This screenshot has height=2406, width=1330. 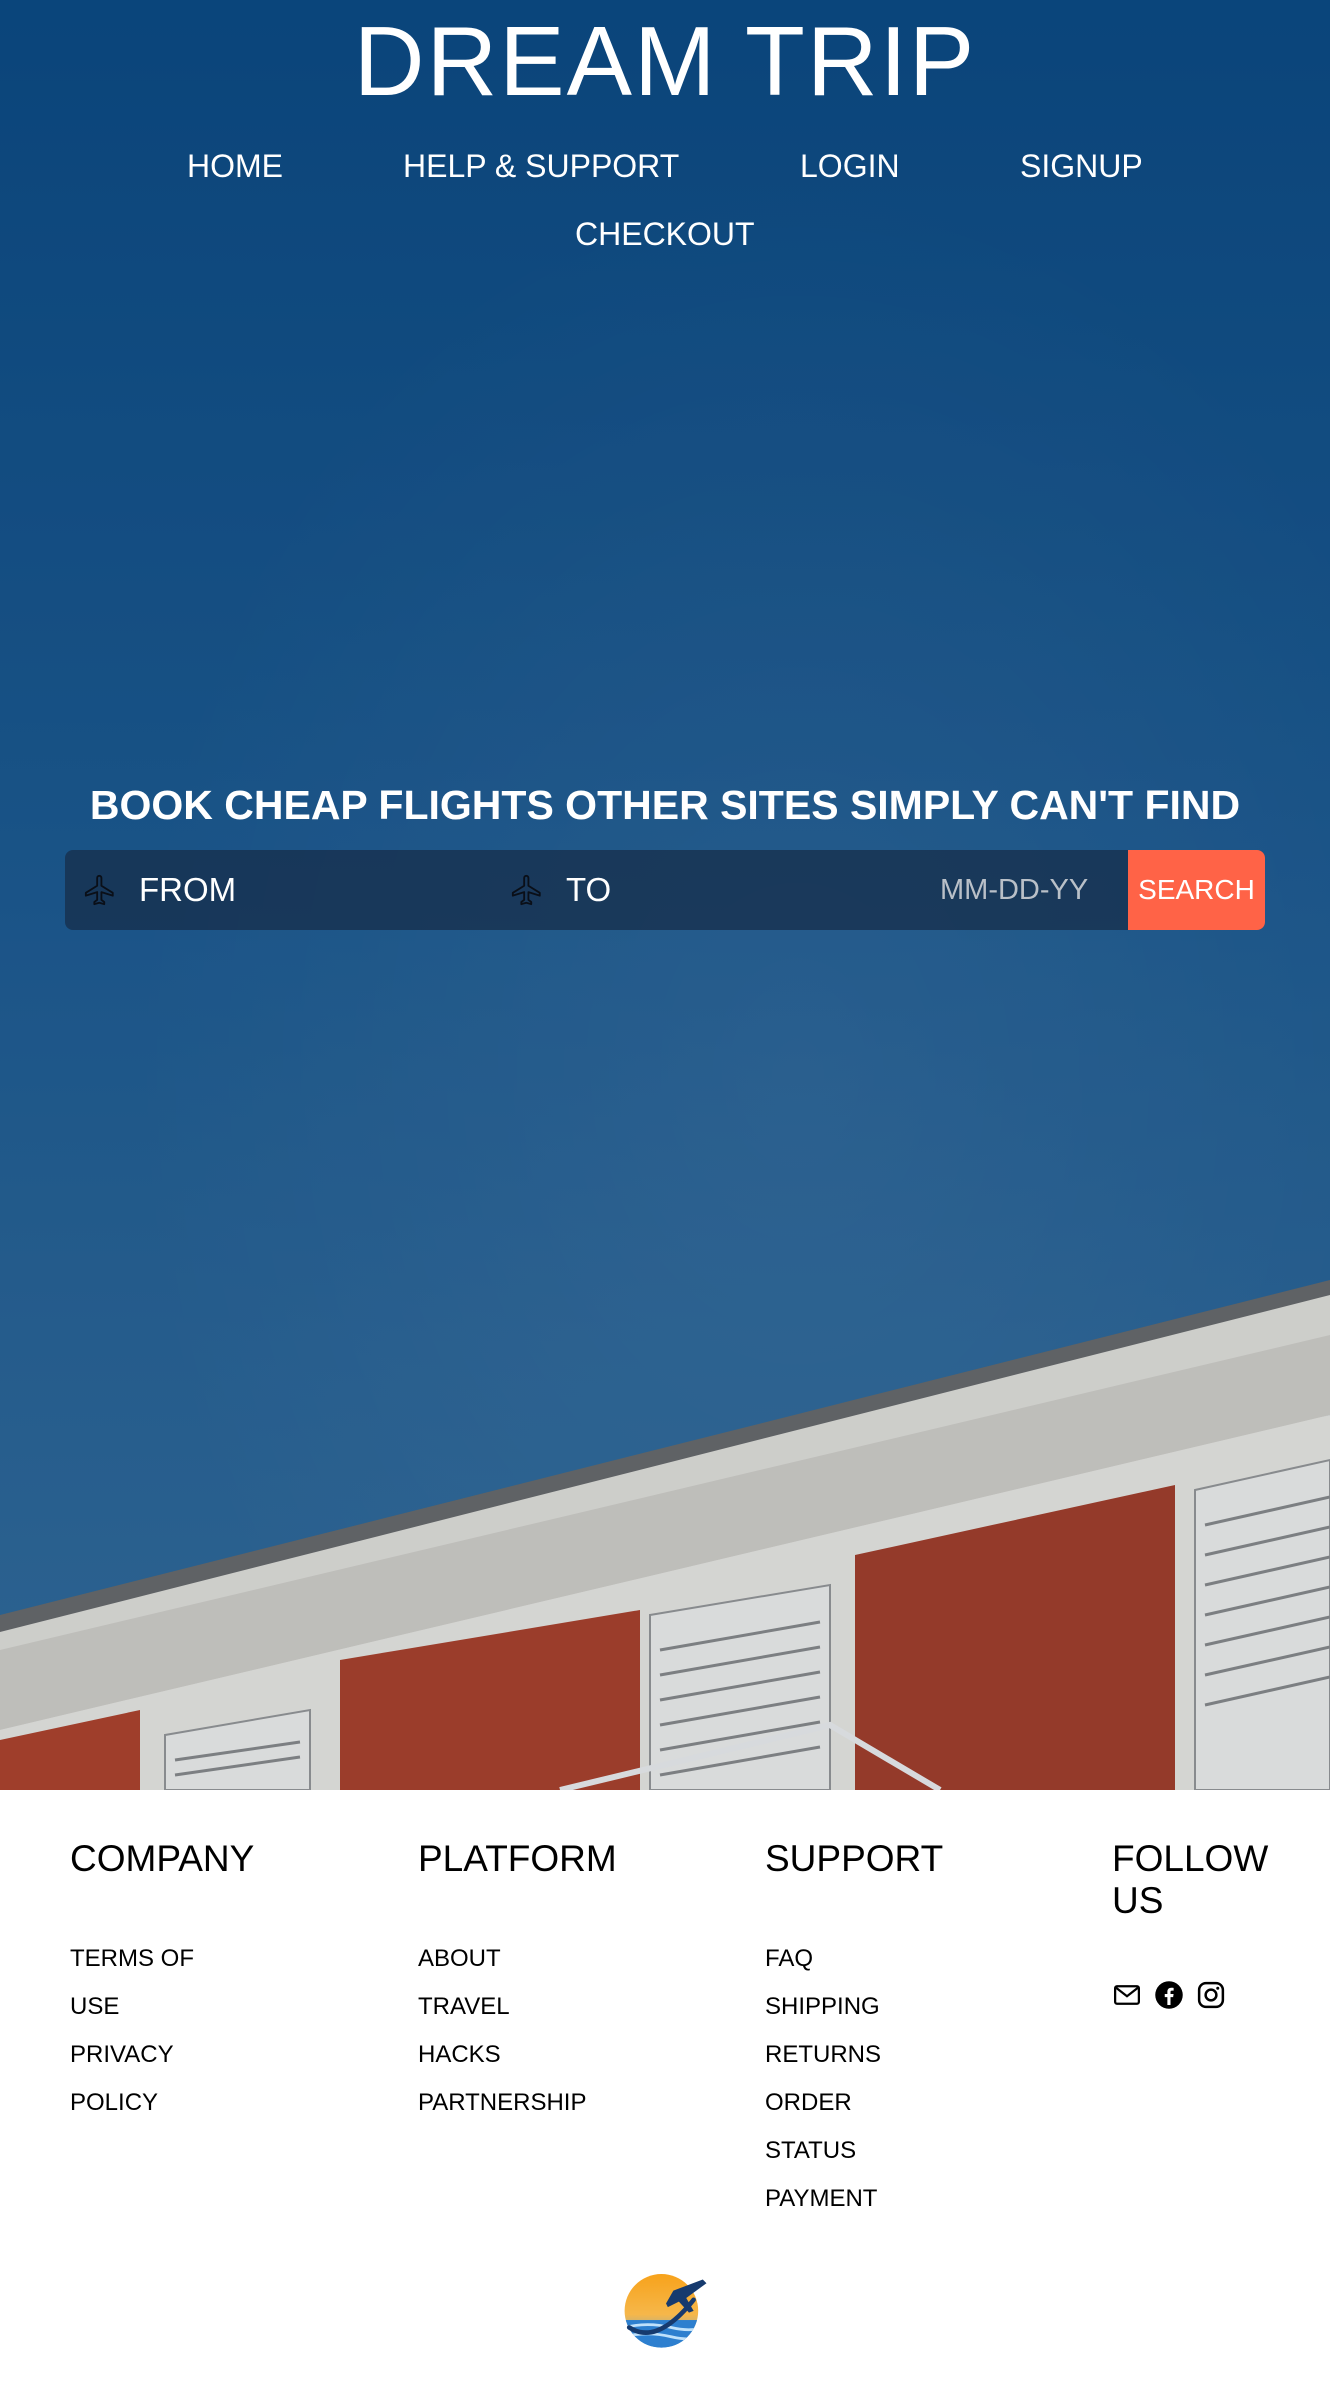 What do you see at coordinates (517, 2007) in the screenshot?
I see `footer-link-travel-hacks: TRAVEL` at bounding box center [517, 2007].